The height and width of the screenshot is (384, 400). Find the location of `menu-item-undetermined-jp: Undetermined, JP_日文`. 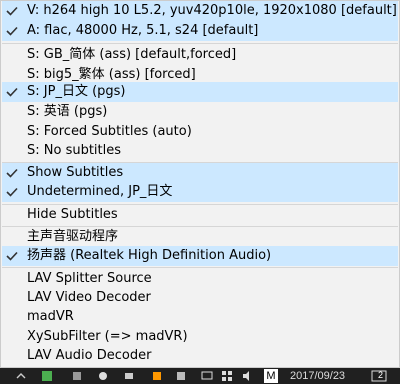

menu-item-undetermined-jp: Undetermined, JP_日文 is located at coordinates (200, 192).